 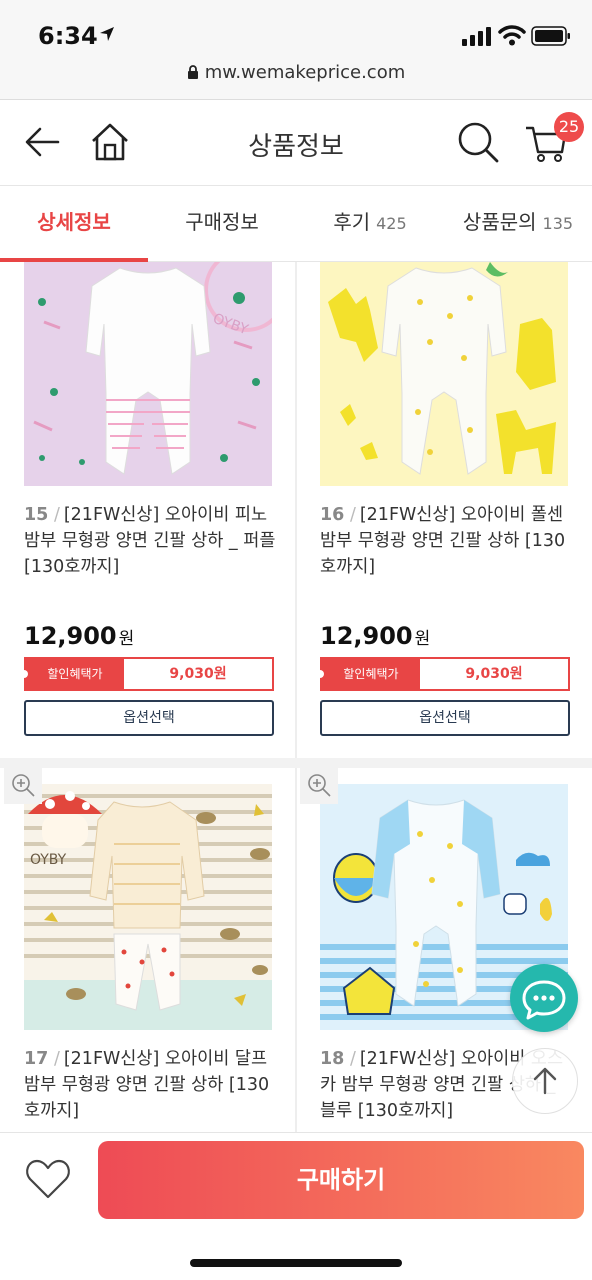 What do you see at coordinates (305, 72) in the screenshot?
I see `url-text: mw.wemakeprice.com` at bounding box center [305, 72].